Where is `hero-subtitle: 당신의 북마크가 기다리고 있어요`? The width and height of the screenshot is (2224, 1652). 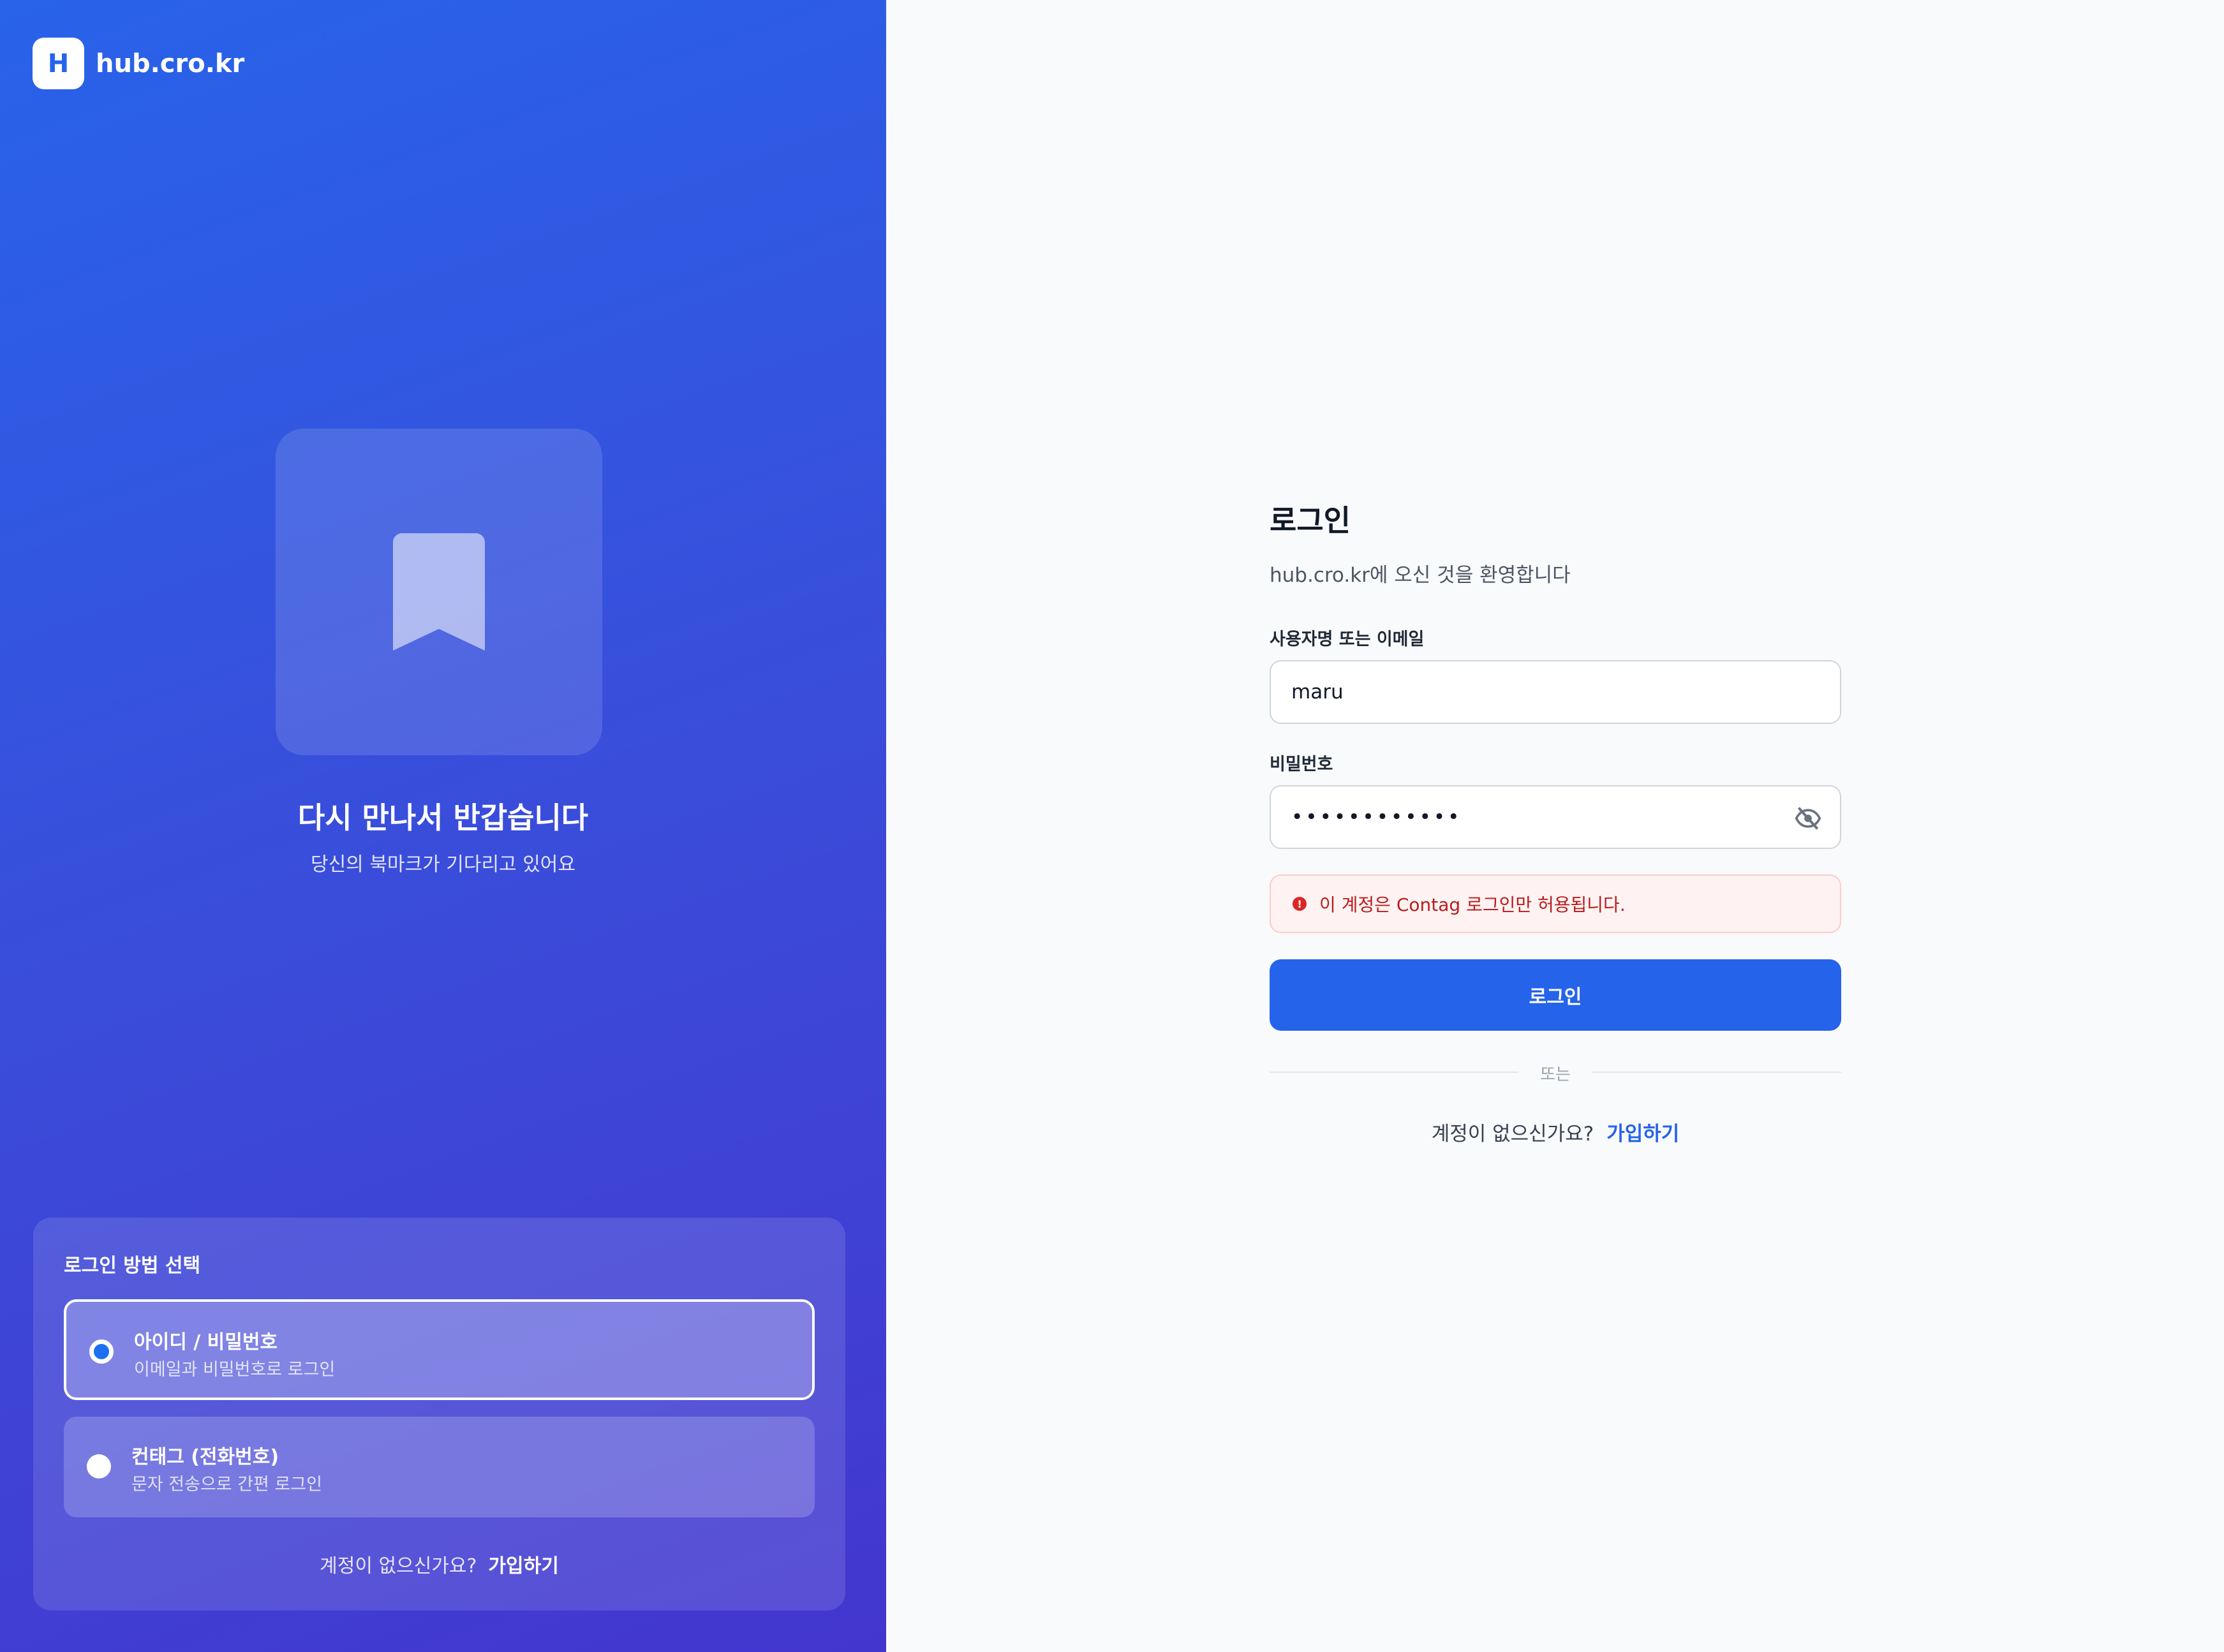
hero-subtitle: 당신의 북마크가 기다리고 있어요 is located at coordinates (442, 865).